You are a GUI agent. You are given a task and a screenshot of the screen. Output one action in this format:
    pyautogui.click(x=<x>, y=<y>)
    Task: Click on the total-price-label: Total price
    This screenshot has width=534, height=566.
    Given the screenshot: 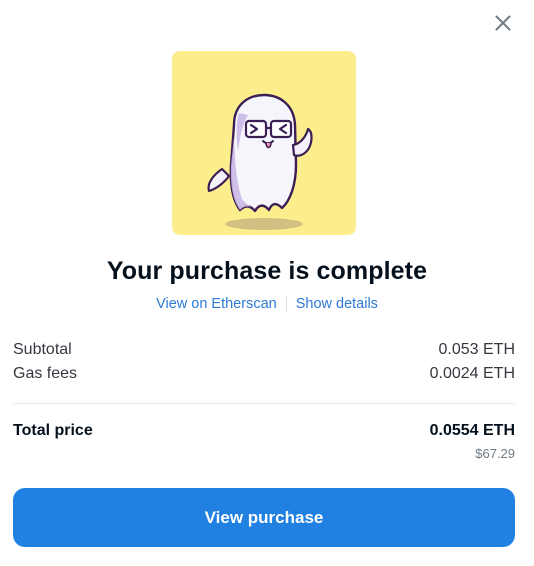 What is the action you would take?
    pyautogui.click(x=53, y=430)
    